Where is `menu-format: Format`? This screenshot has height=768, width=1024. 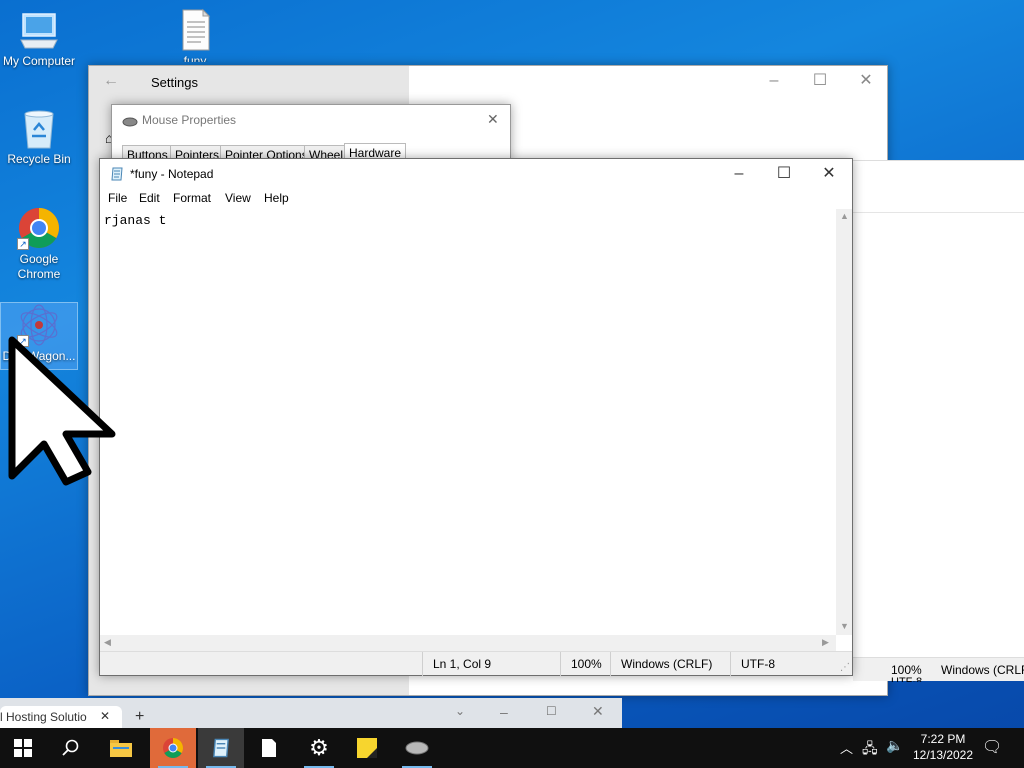
menu-format: Format is located at coordinates (192, 198).